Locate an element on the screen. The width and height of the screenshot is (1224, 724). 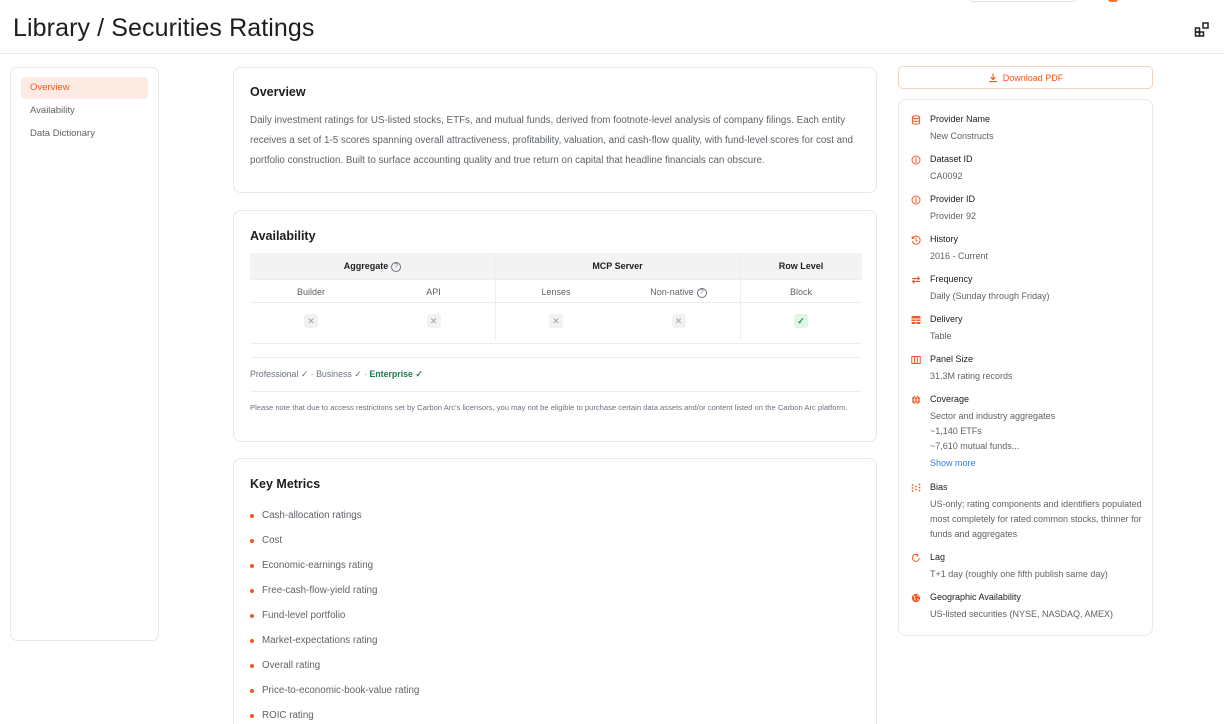
info-value: Daily (Sunday through Friday) is located at coordinates (990, 296).